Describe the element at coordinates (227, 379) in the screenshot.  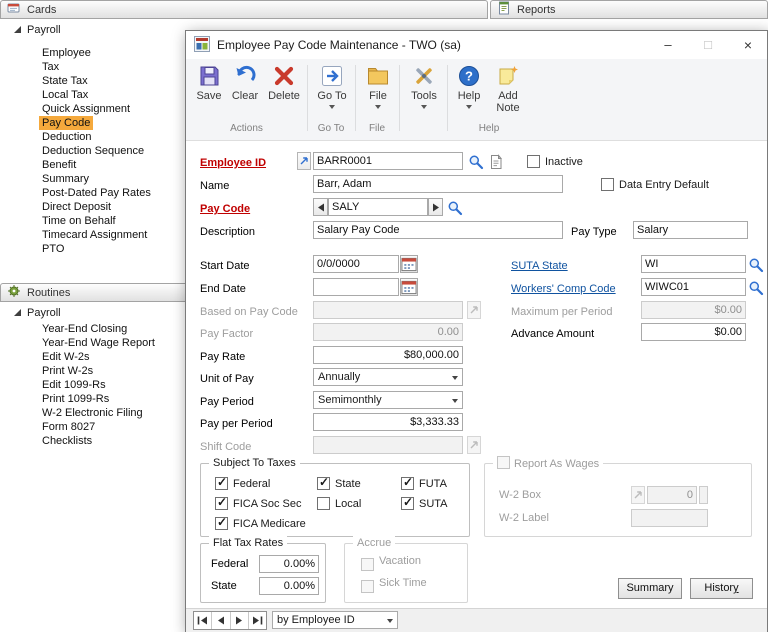
I see `unit-of-pay-label: Unit of Pay` at that location.